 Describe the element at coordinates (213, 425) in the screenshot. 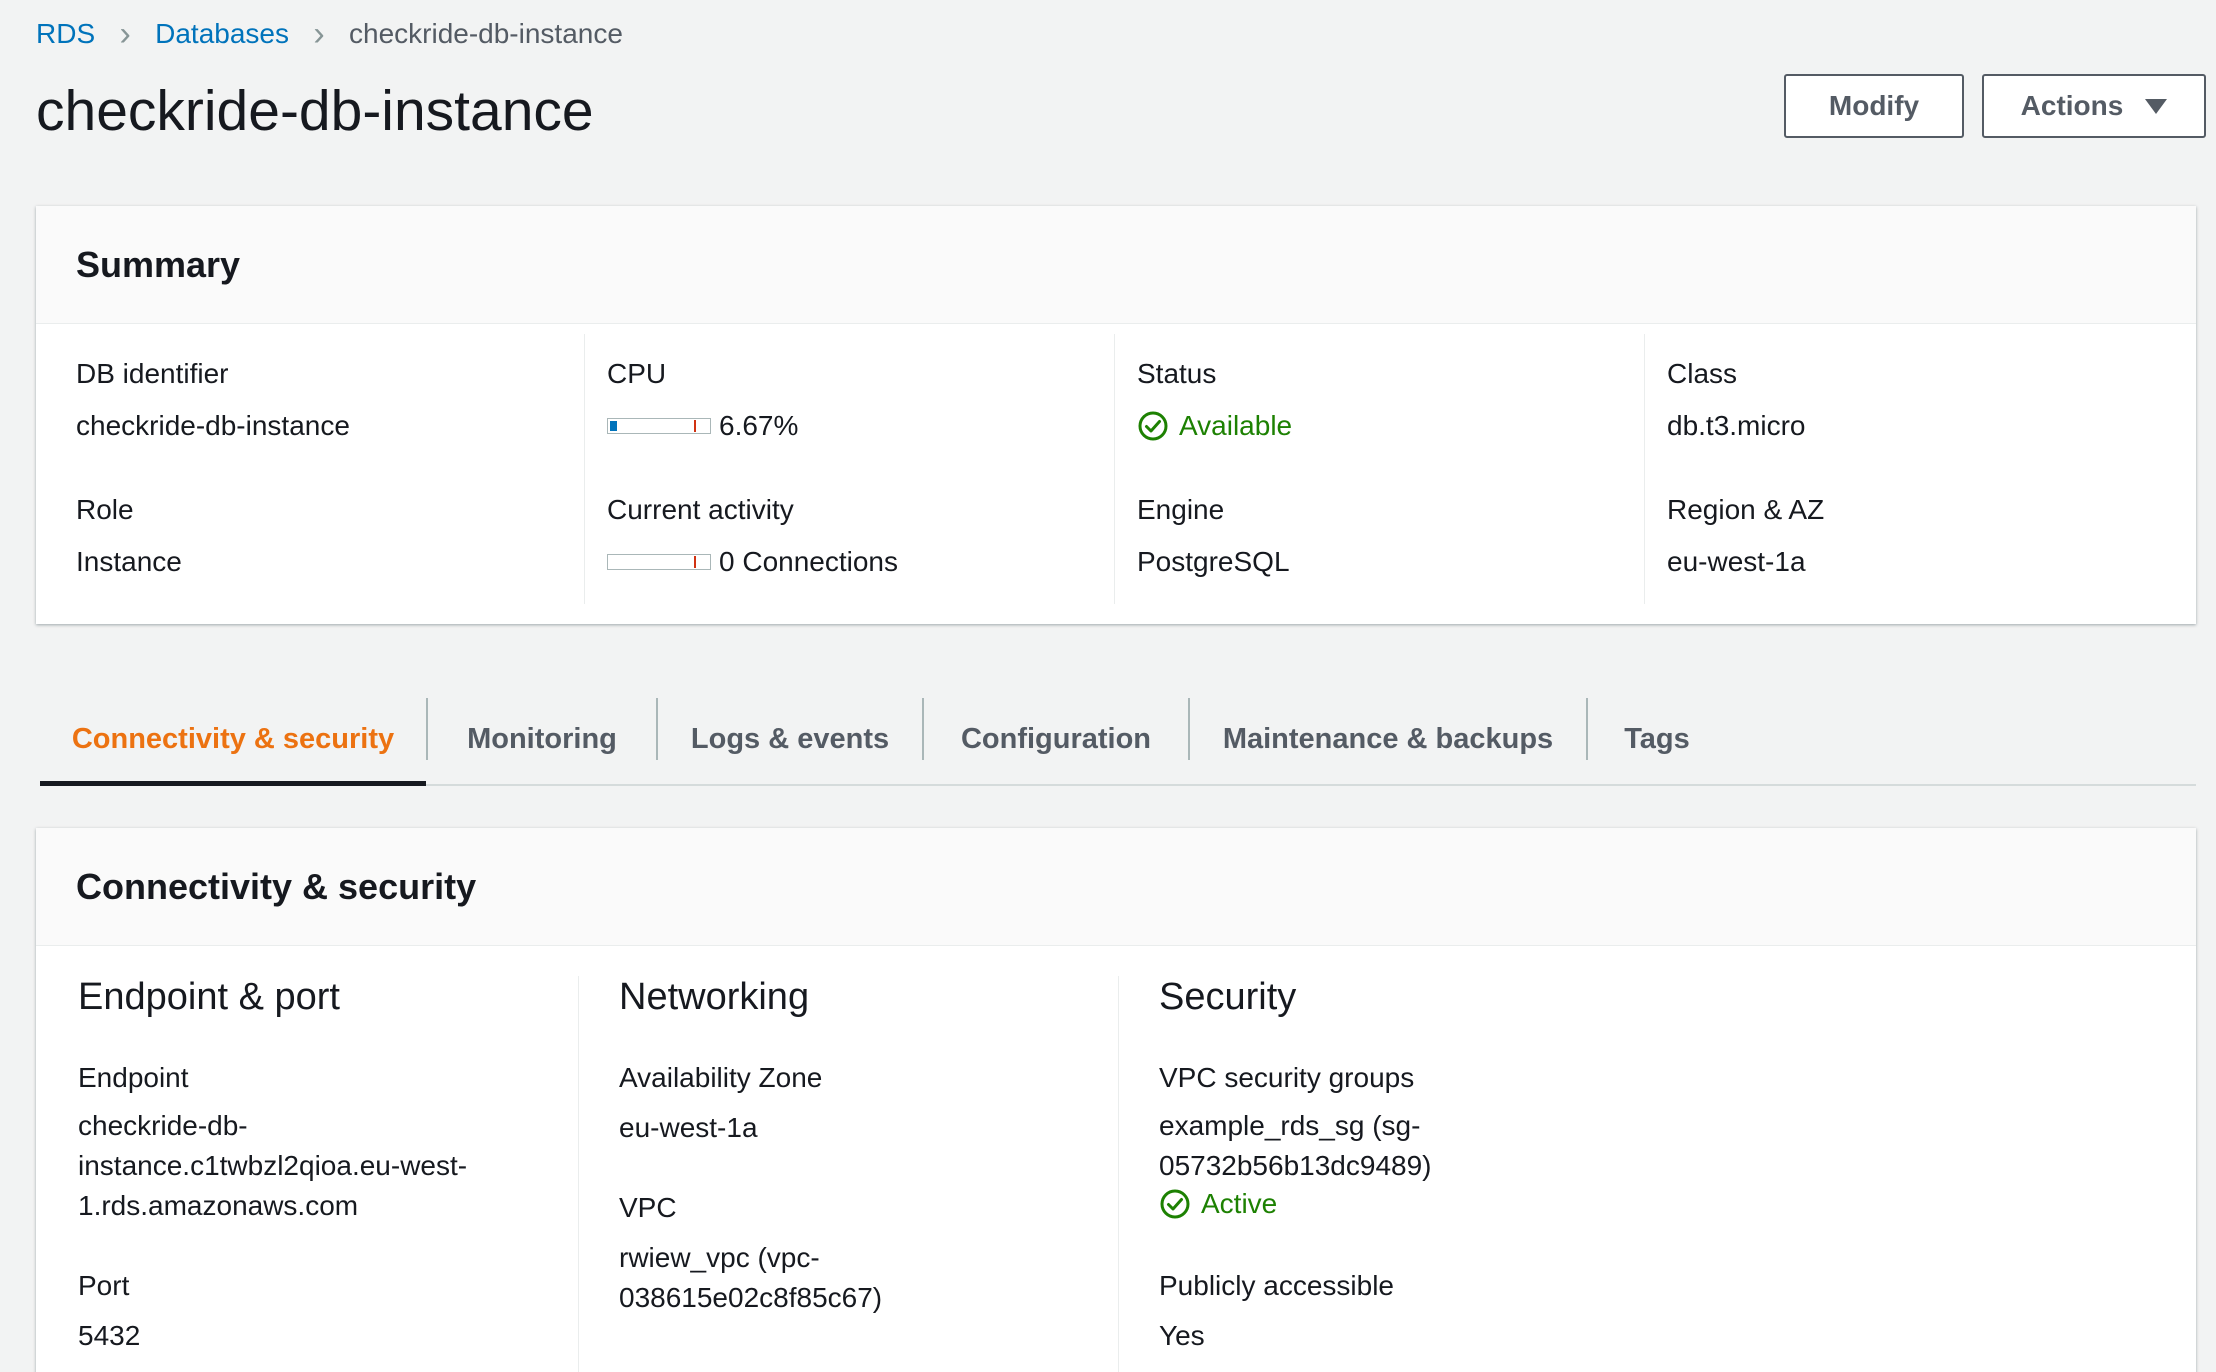

I see `db-identifier-value: checkride-db-instance` at that location.